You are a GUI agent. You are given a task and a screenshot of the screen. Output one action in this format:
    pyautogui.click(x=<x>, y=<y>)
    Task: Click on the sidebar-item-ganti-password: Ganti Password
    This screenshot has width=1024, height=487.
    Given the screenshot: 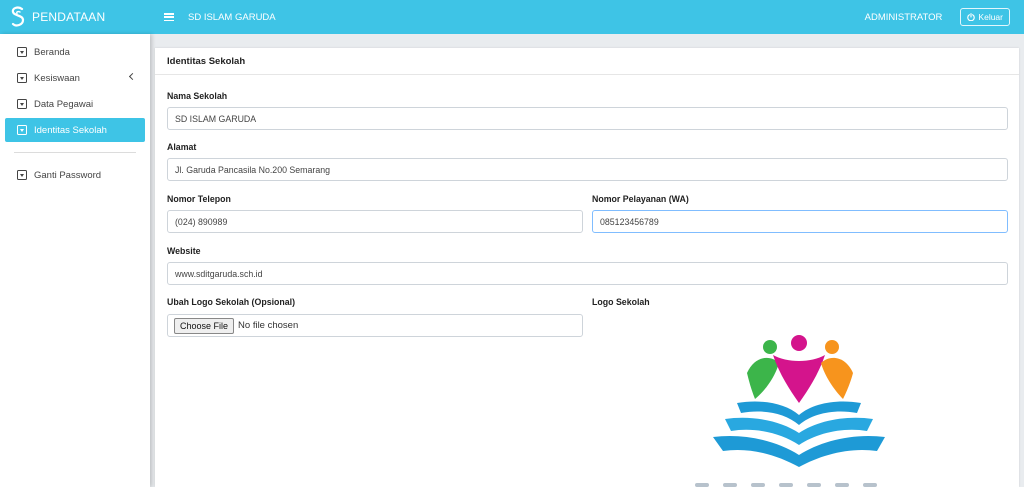 What is the action you would take?
    pyautogui.click(x=75, y=175)
    